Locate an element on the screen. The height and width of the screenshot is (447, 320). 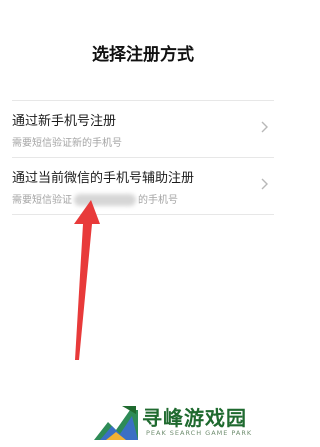
option-wechat-phone: 通过当前微信的手机号辅助注册 需要短信验证 的手机号 is located at coordinates (143, 186).